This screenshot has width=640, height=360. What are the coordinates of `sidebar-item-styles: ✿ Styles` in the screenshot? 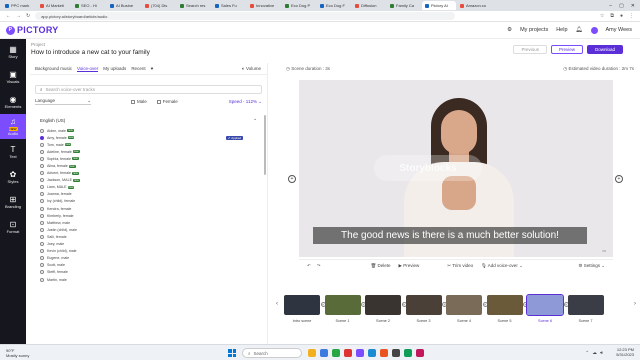 It's located at (13, 176).